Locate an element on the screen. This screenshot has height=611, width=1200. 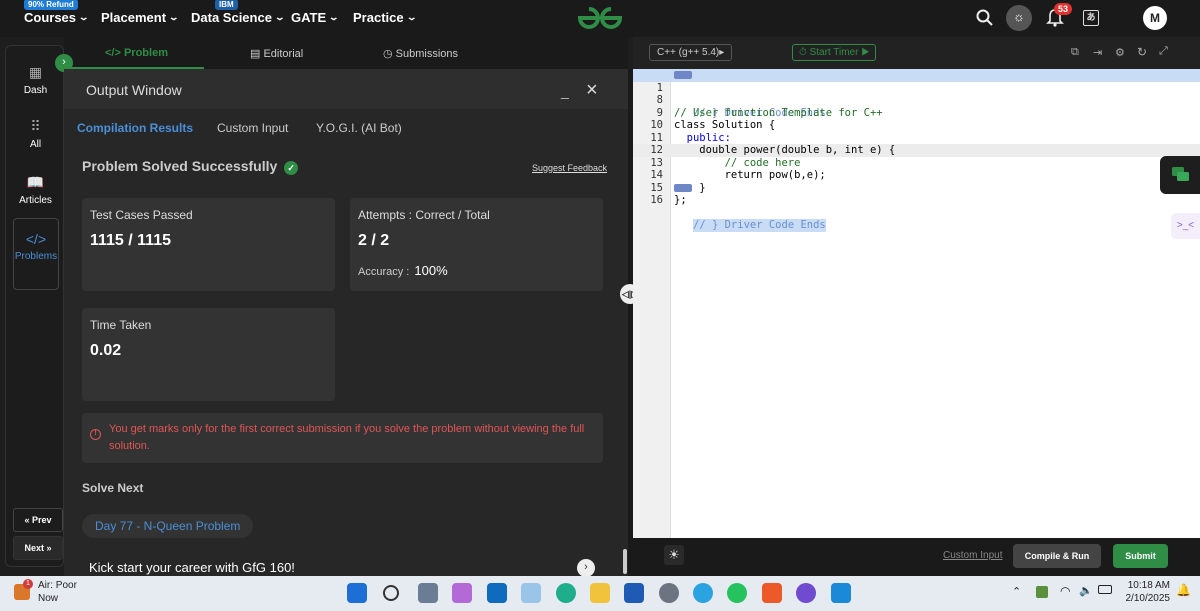
tab-custom-input: Custom Input is located at coordinates (252, 128).